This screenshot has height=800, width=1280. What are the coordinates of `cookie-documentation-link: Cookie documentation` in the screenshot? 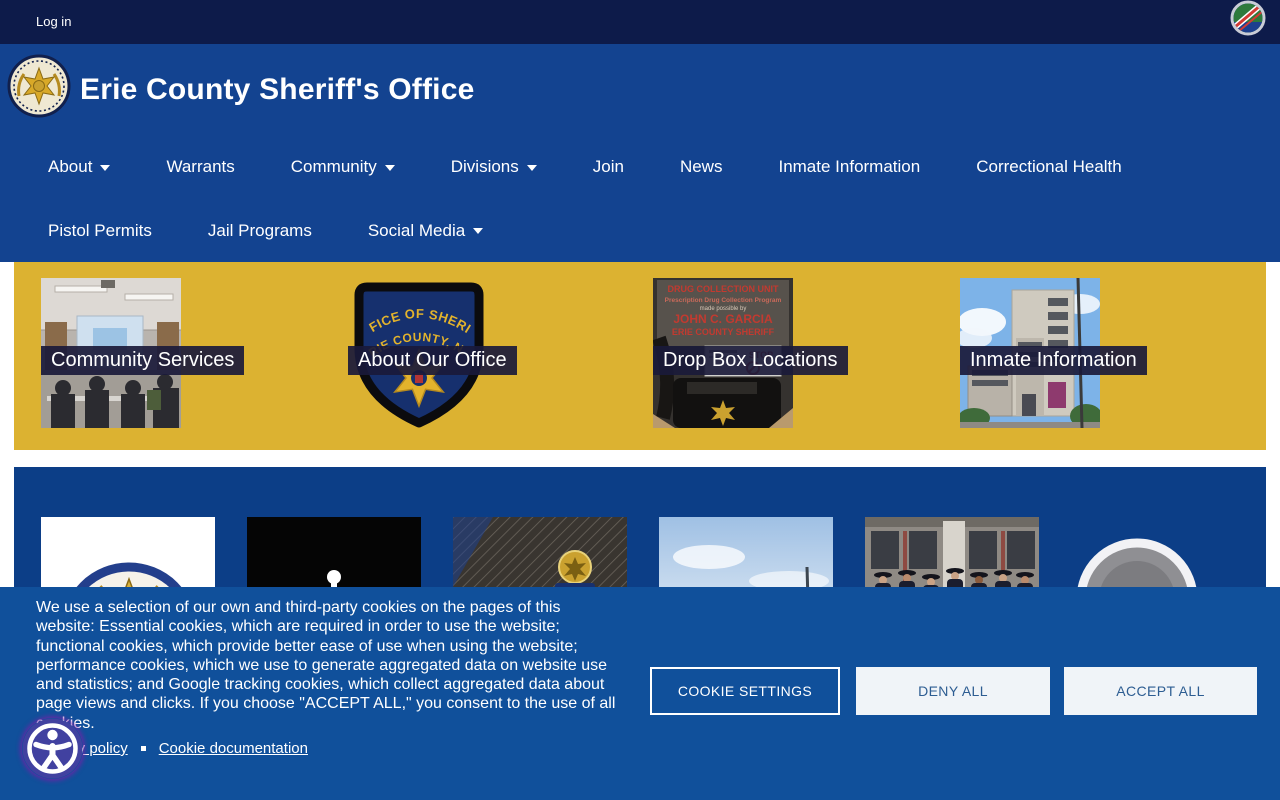 It's located at (233, 748).